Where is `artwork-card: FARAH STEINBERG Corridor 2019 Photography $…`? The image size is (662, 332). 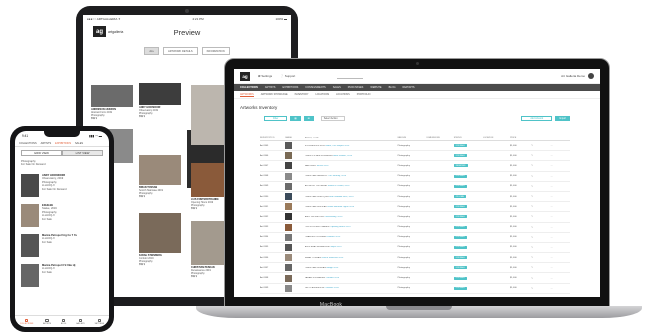
artwork-card: FARAH STEINBERG Corridor 2019 Photography $… is located at coordinates (160, 239).